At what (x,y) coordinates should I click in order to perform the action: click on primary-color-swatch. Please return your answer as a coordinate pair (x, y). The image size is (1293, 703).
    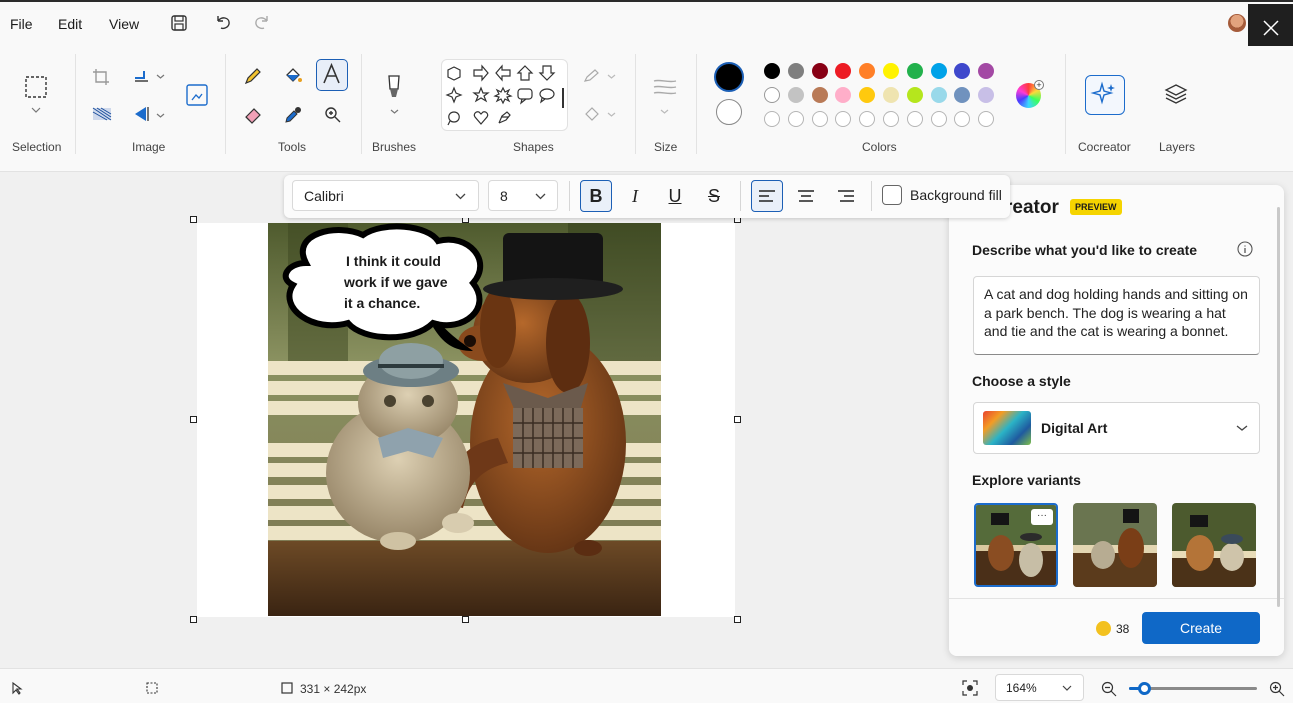
    Looking at the image, I should click on (729, 77).